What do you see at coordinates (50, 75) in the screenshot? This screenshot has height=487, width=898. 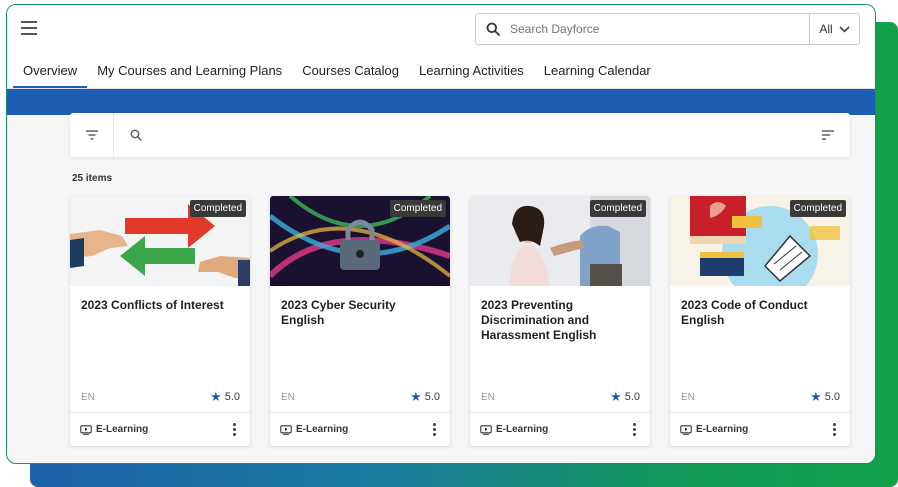 I see `tab-overview: Overview` at bounding box center [50, 75].